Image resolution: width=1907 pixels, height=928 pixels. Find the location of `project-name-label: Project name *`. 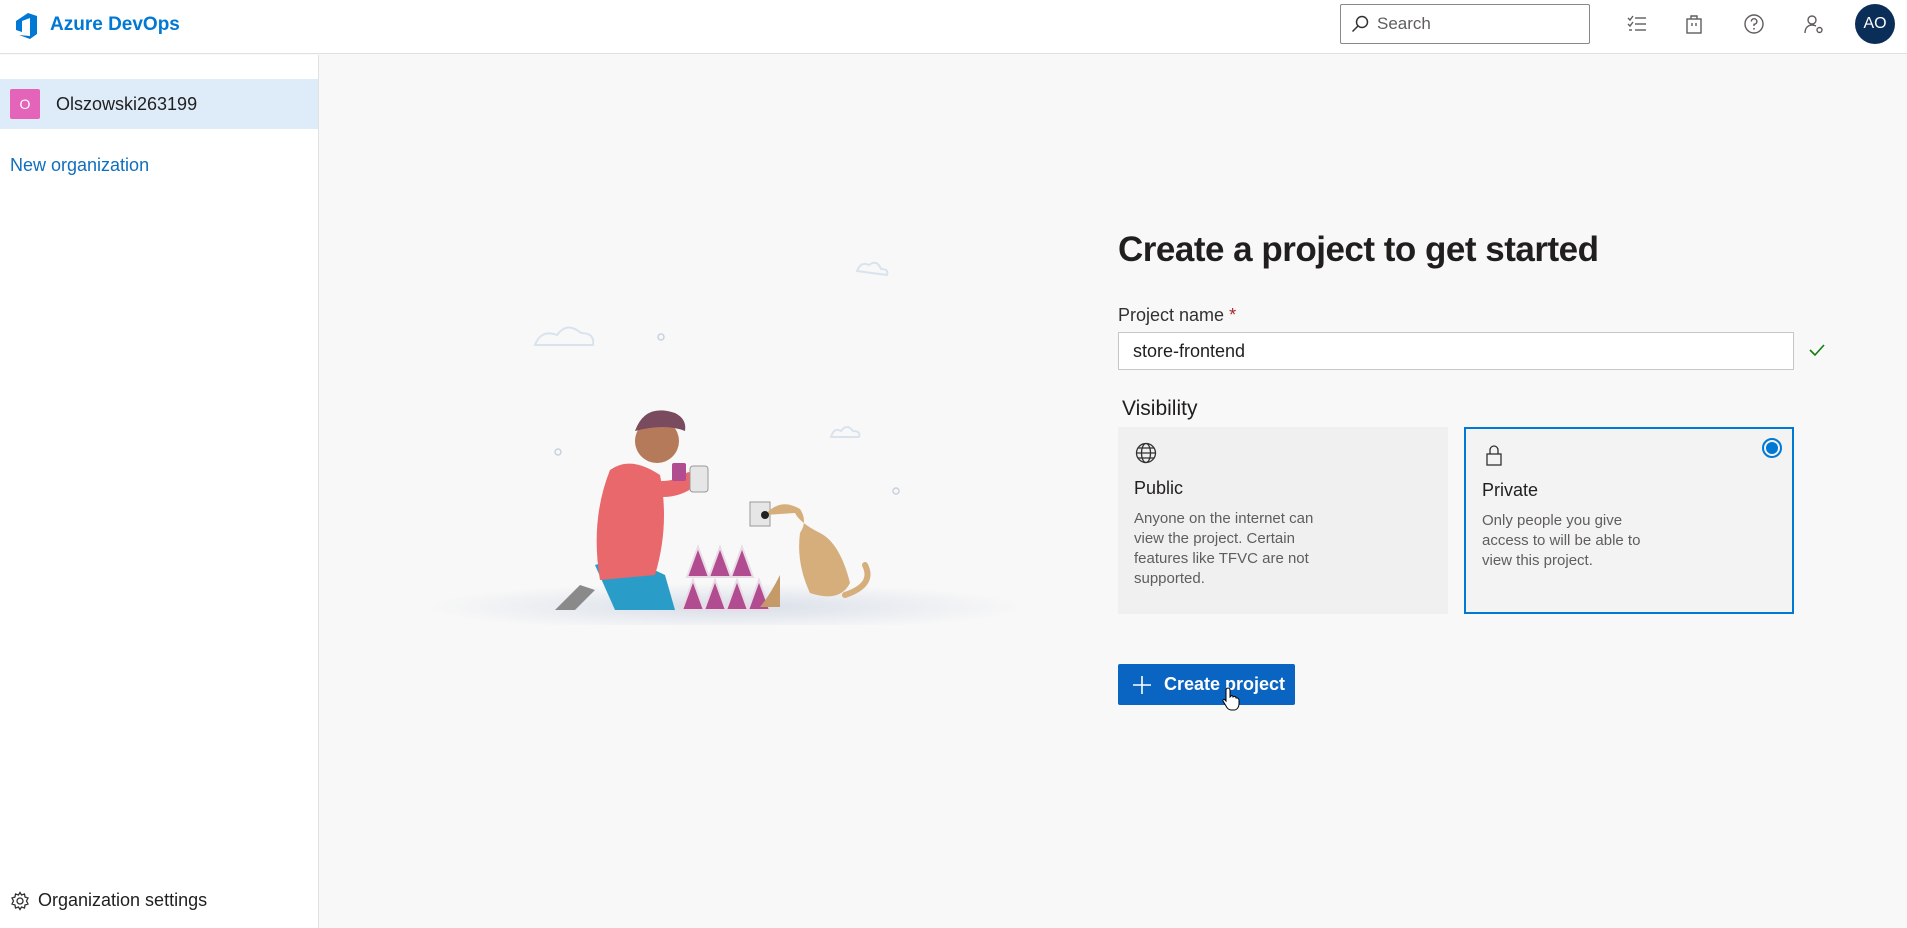

project-name-label: Project name * is located at coordinates (1177, 315).